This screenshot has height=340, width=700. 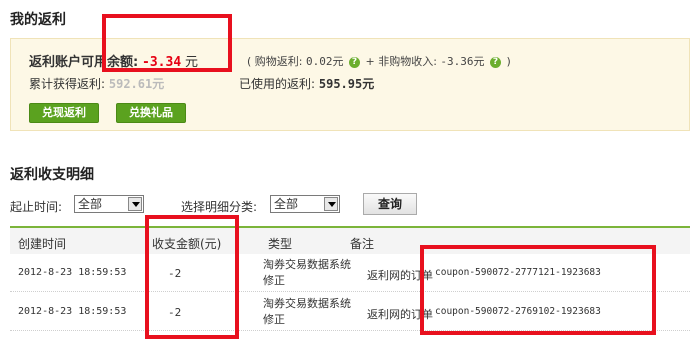 I want to click on header-type: 类型, so click(x=280, y=244).